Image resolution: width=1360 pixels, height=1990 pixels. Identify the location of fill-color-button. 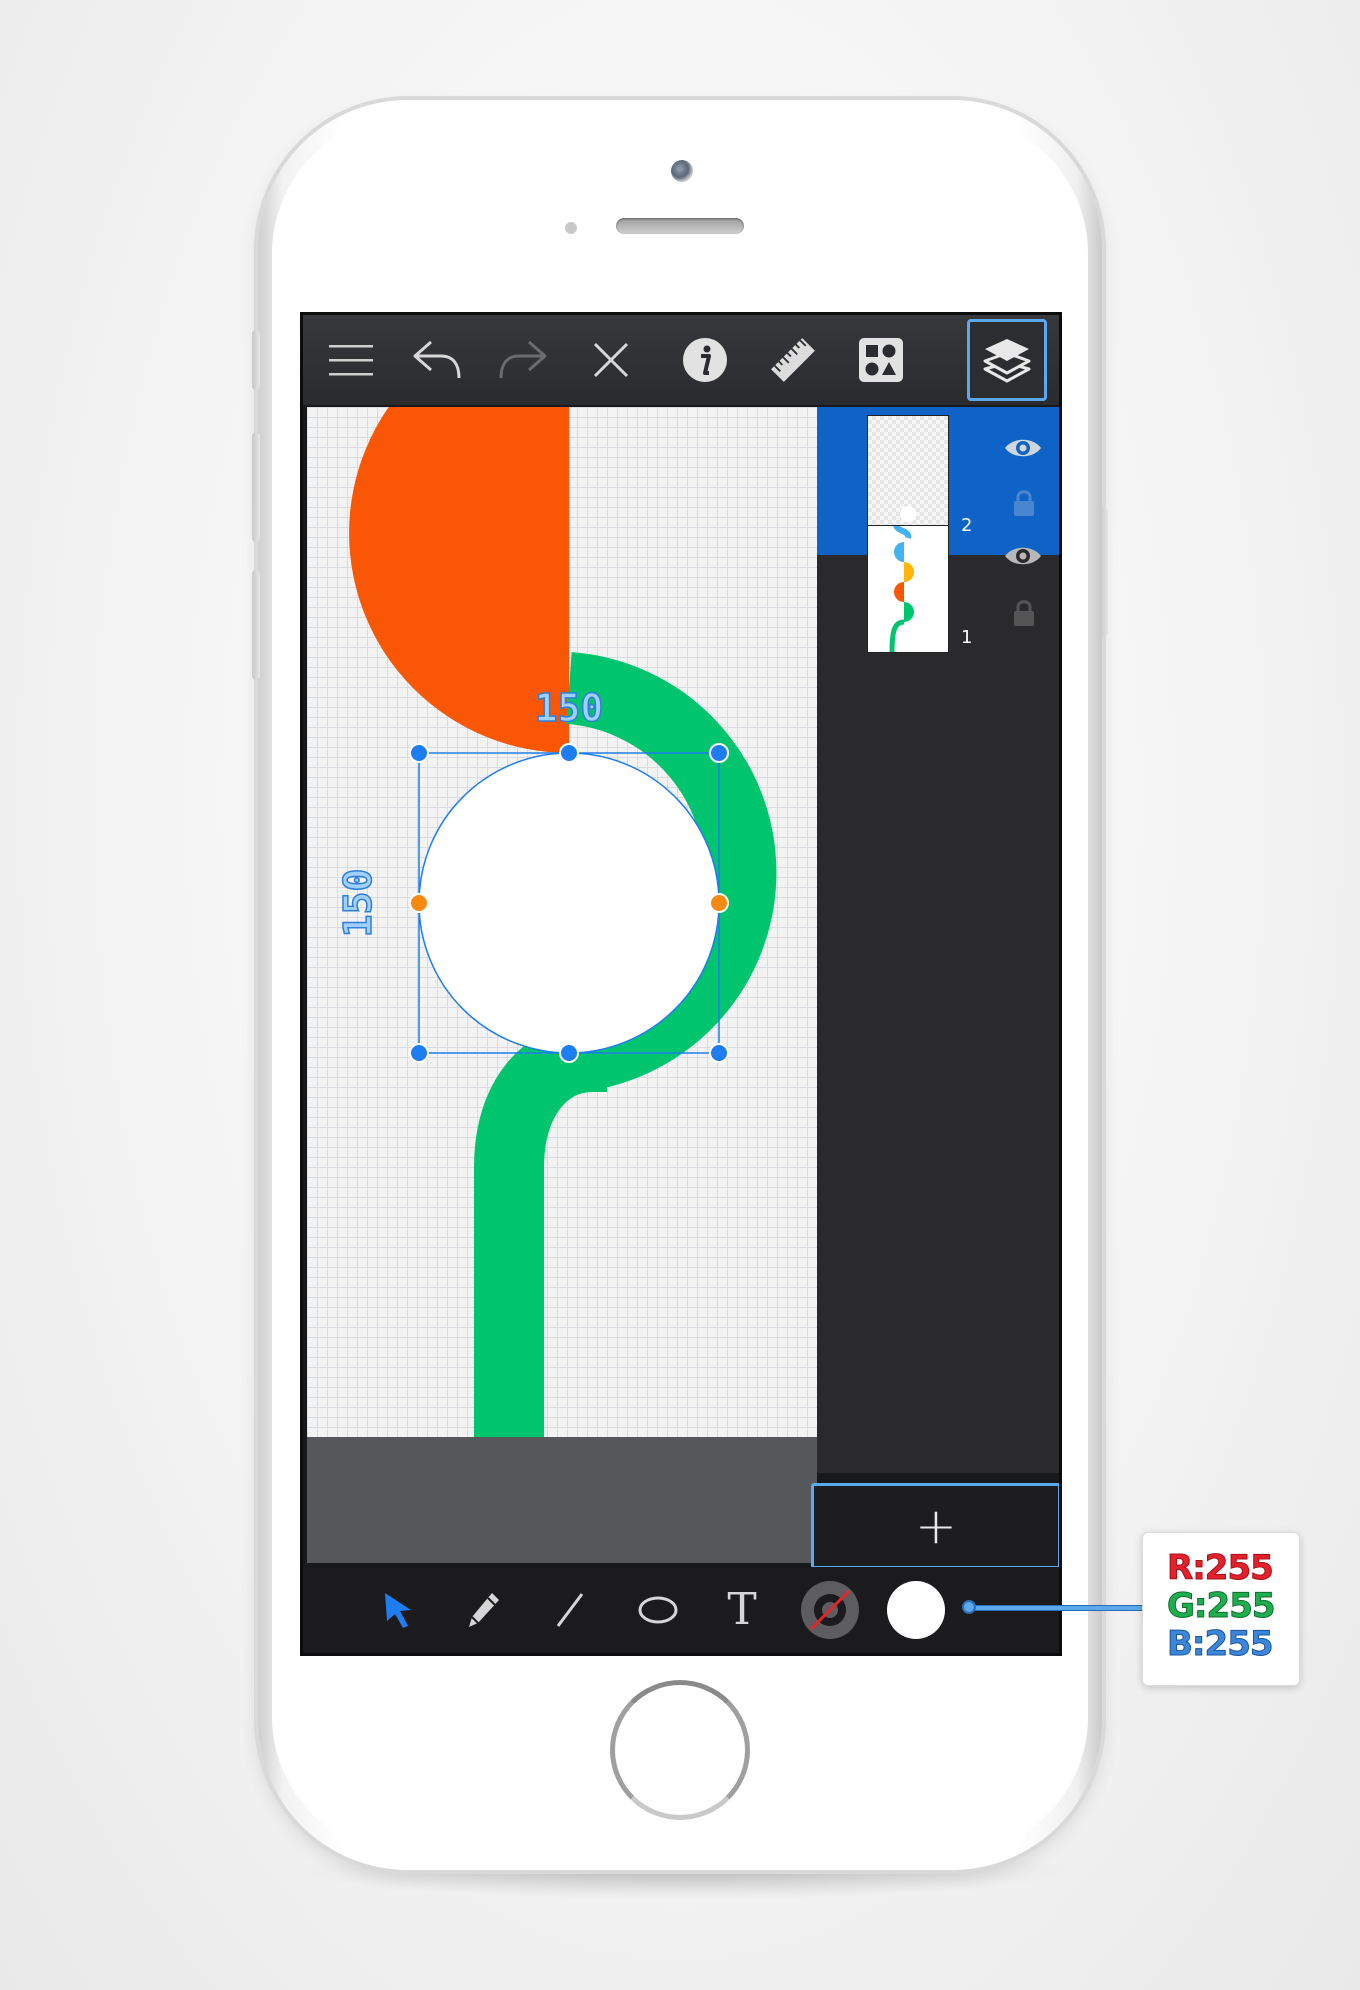
(916, 1610).